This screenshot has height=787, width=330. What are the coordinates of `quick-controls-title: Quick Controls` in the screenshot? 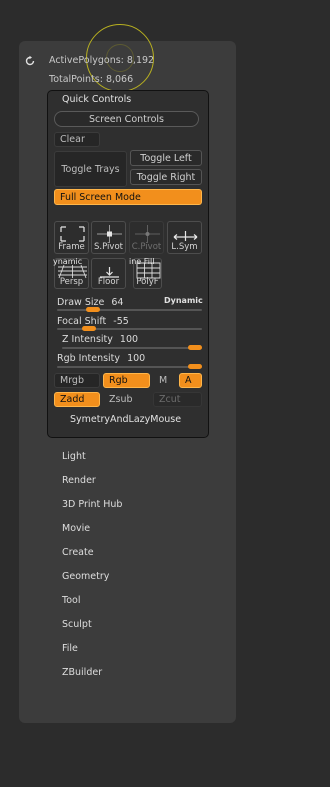 It's located at (96, 99).